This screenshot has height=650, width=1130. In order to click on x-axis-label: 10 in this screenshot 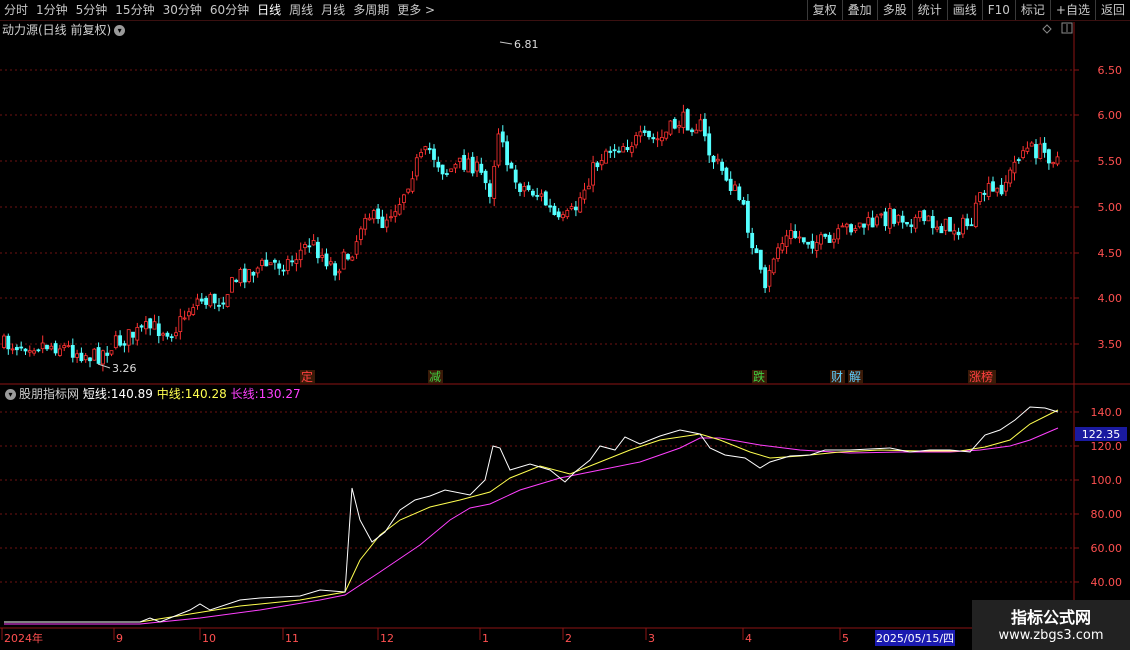, I will do `click(209, 638)`.